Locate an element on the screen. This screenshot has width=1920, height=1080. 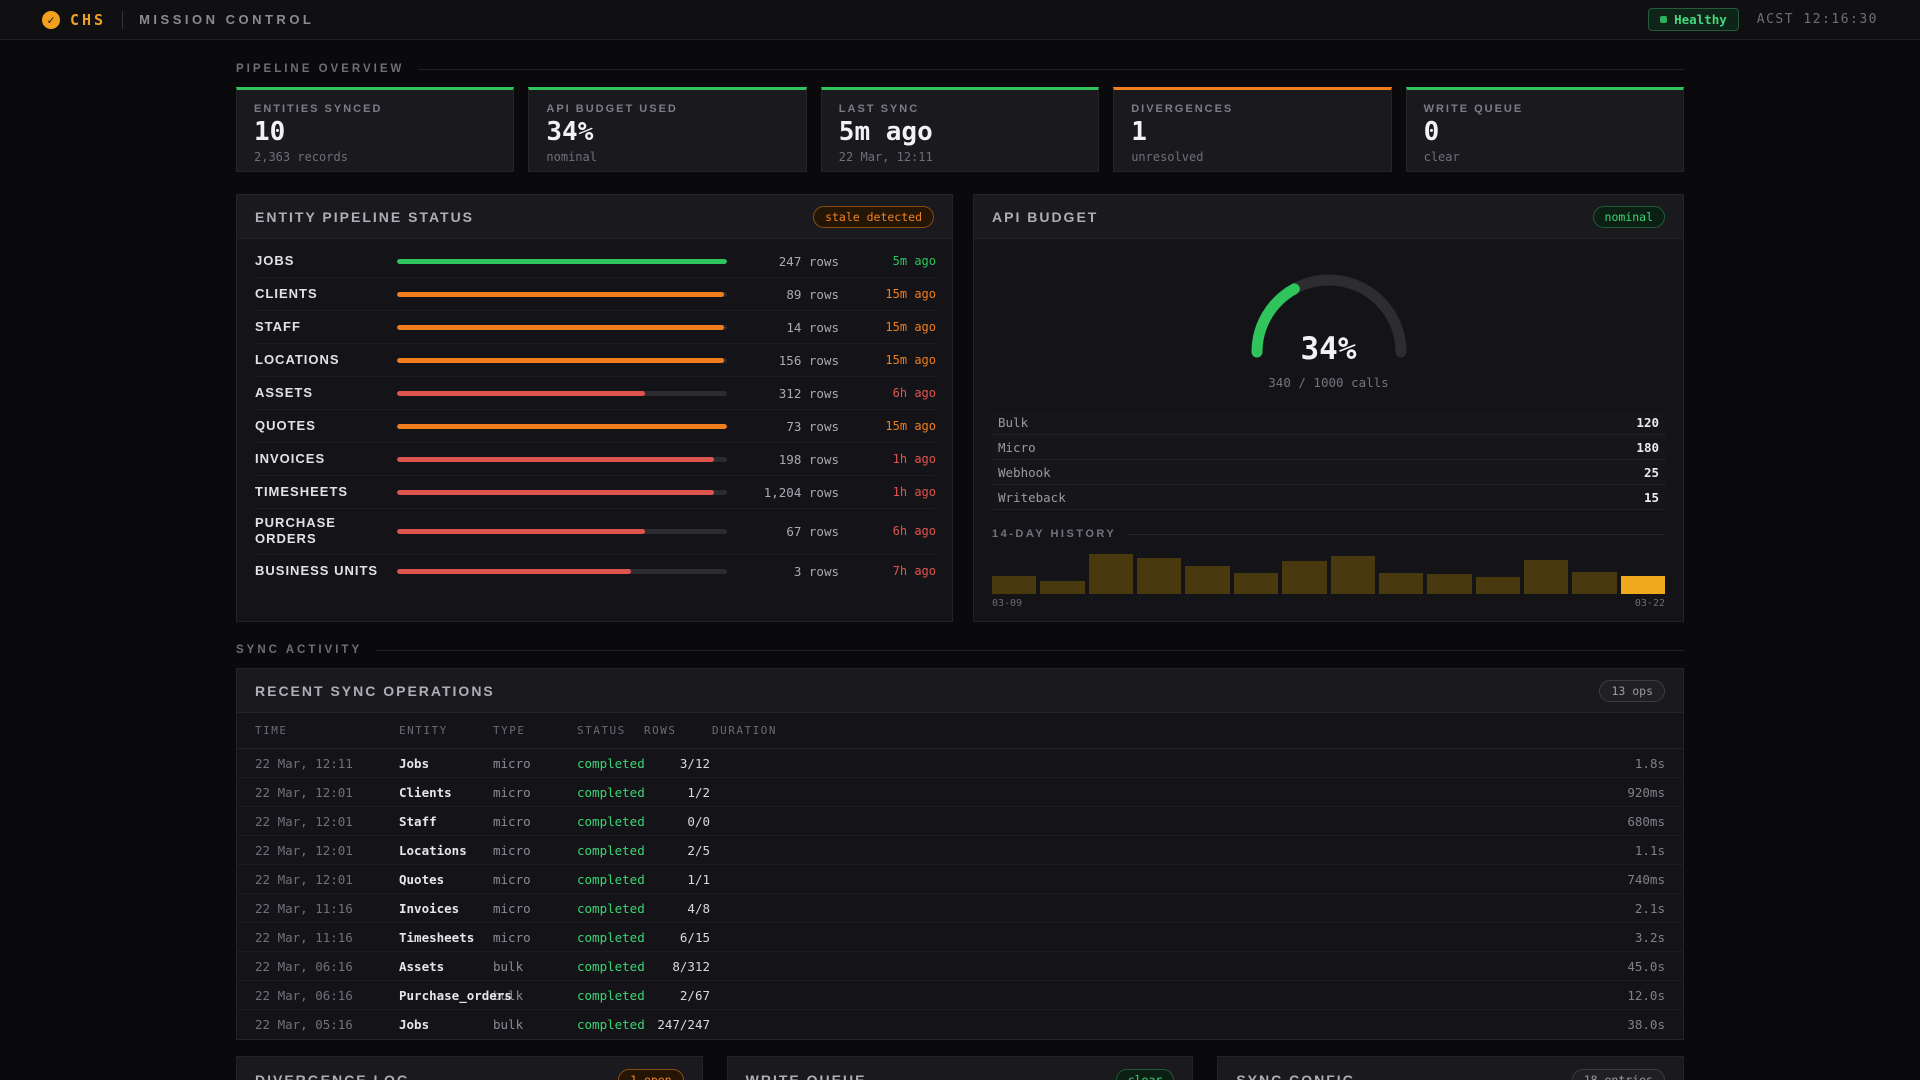
stat-card-label: DIVERGENCES is located at coordinates (1182, 109).